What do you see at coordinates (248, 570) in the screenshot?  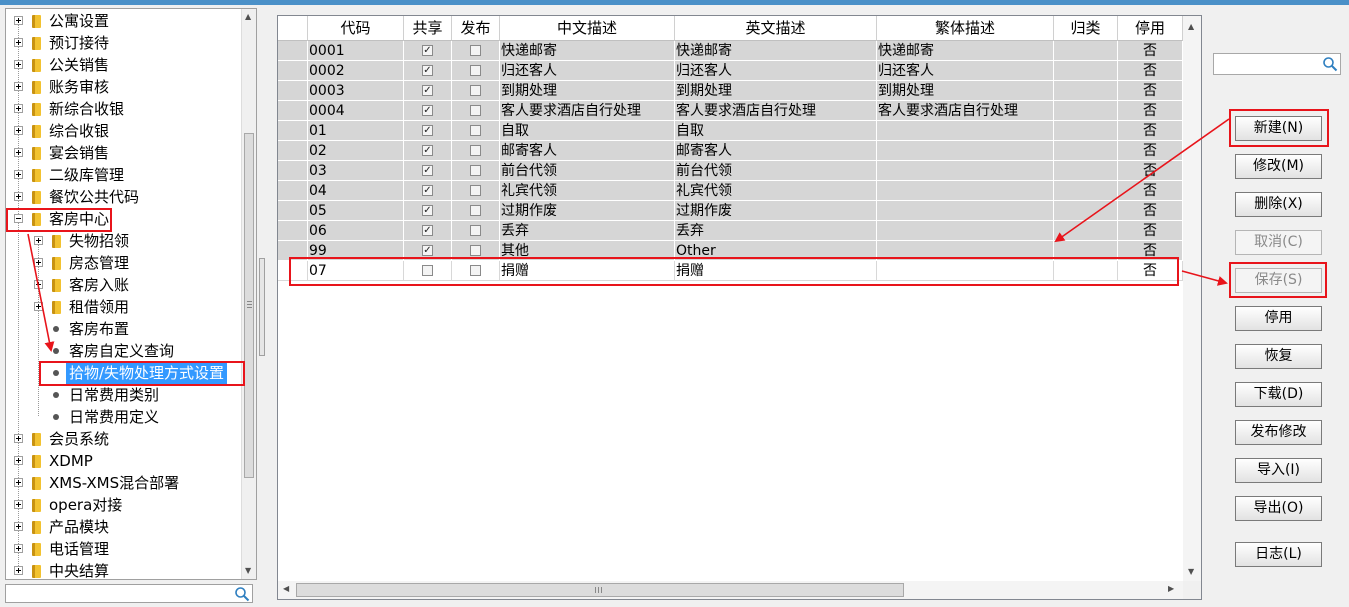 I see `scroll-down-arrow-icon: ▼` at bounding box center [248, 570].